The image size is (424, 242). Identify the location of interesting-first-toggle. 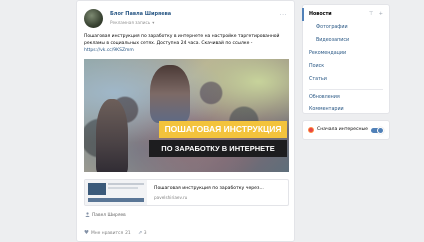
(377, 130).